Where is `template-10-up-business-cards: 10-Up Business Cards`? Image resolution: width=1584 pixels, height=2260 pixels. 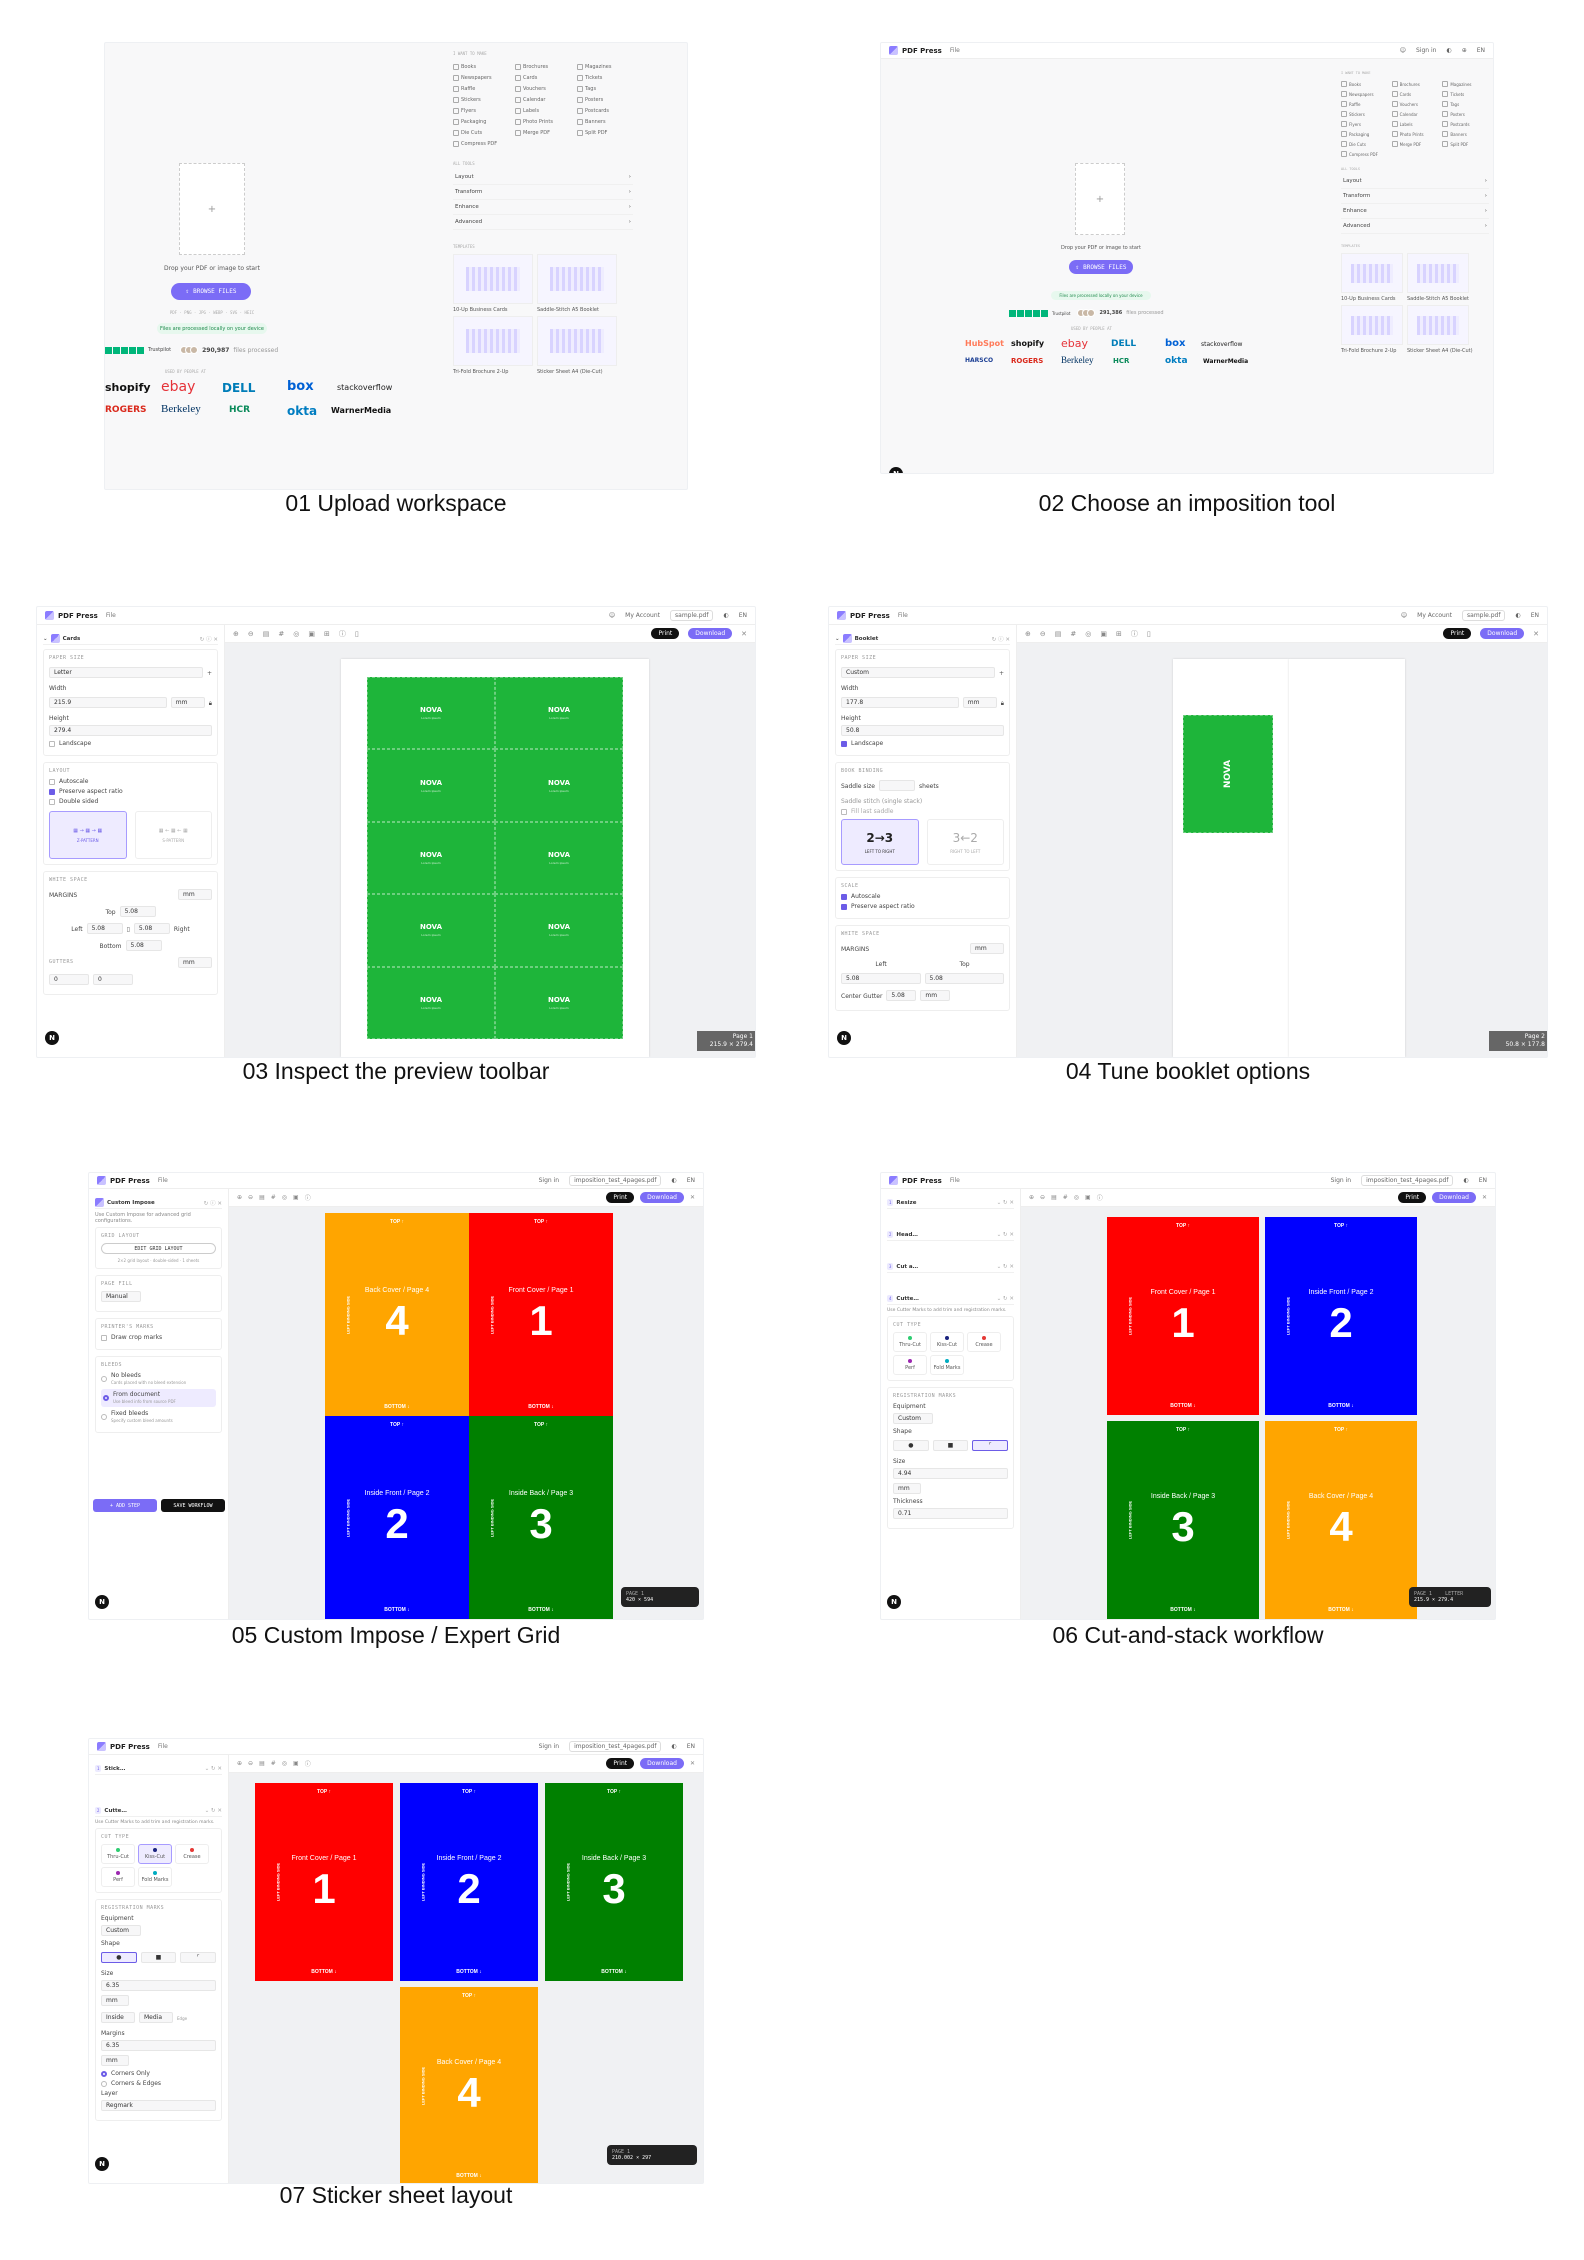 template-10-up-business-cards: 10-Up Business Cards is located at coordinates (493, 283).